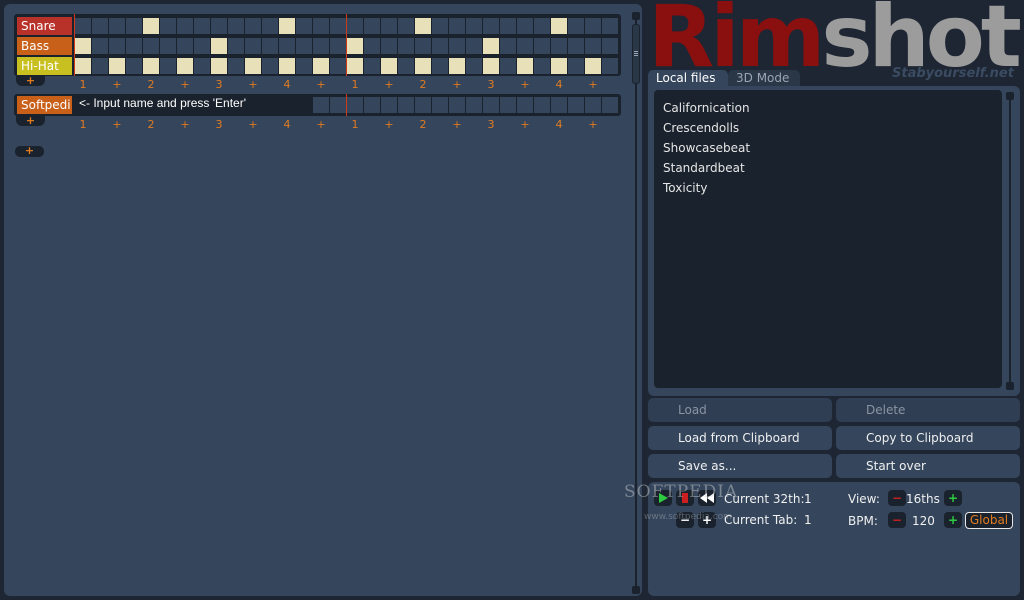  Describe the element at coordinates (953, 498) in the screenshot. I see `view-plus-button: +` at that location.